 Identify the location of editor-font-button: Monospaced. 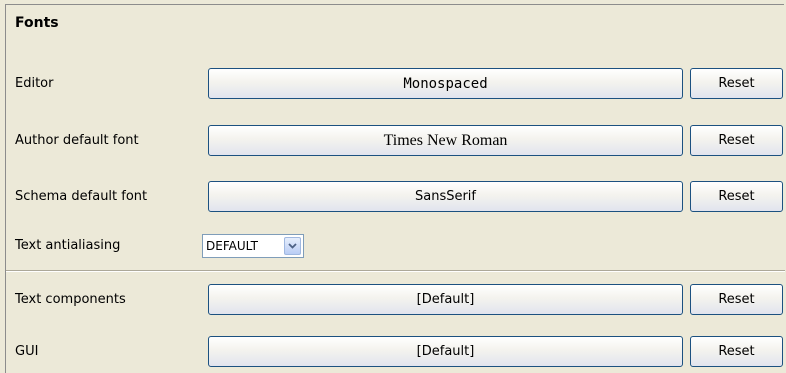
(445, 83).